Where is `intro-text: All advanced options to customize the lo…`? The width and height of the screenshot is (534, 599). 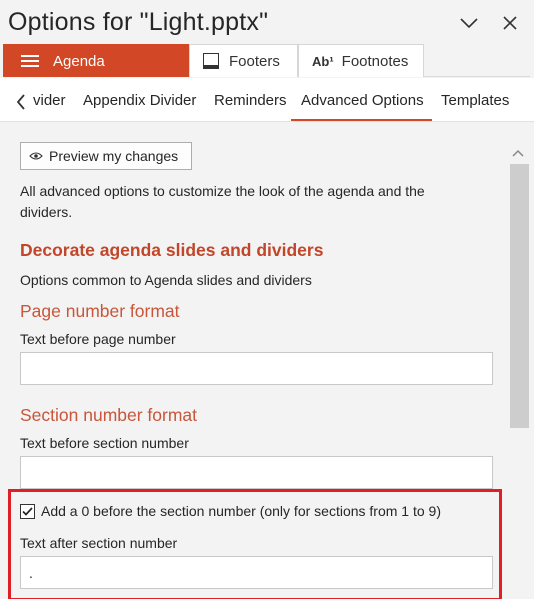 intro-text: All advanced options to customize the lo… is located at coordinates (222, 201).